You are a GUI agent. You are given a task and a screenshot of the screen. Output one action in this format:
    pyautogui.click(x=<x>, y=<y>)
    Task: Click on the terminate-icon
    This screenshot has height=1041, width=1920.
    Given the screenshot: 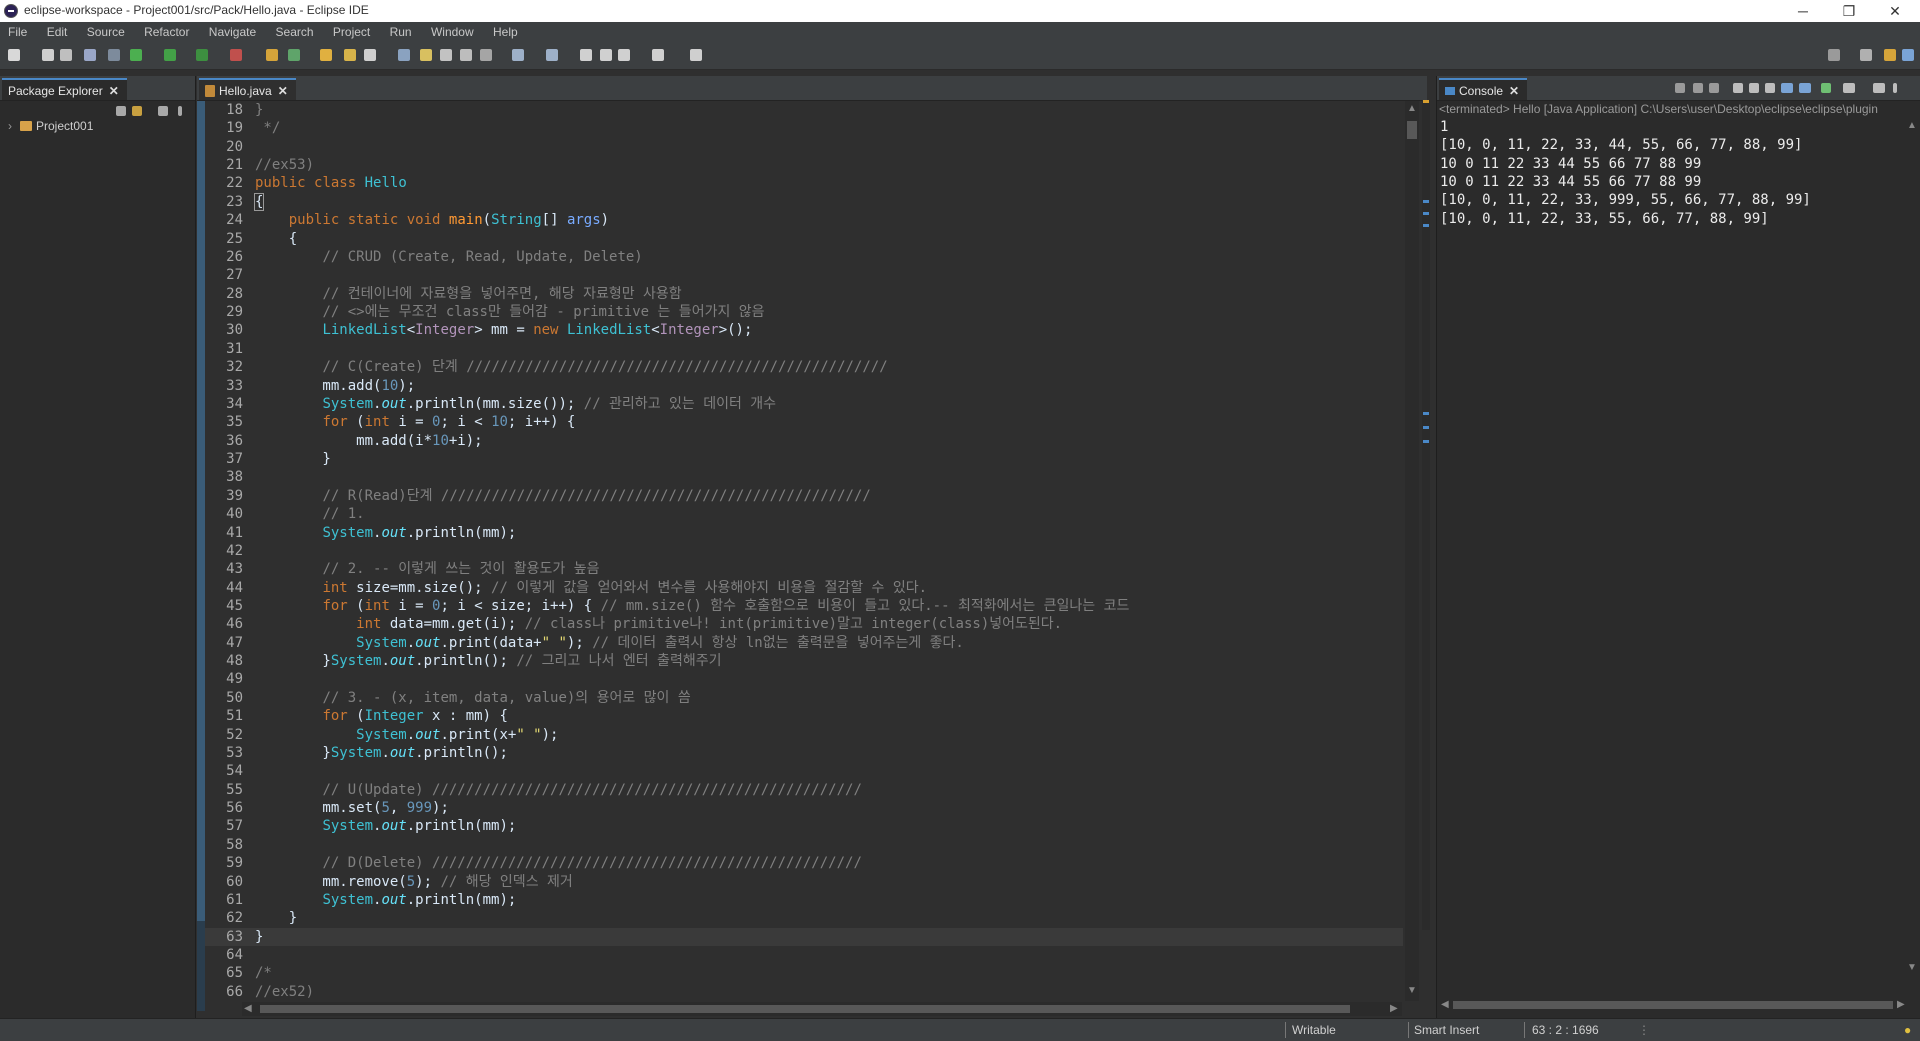 What is the action you would take?
    pyautogui.click(x=1680, y=88)
    